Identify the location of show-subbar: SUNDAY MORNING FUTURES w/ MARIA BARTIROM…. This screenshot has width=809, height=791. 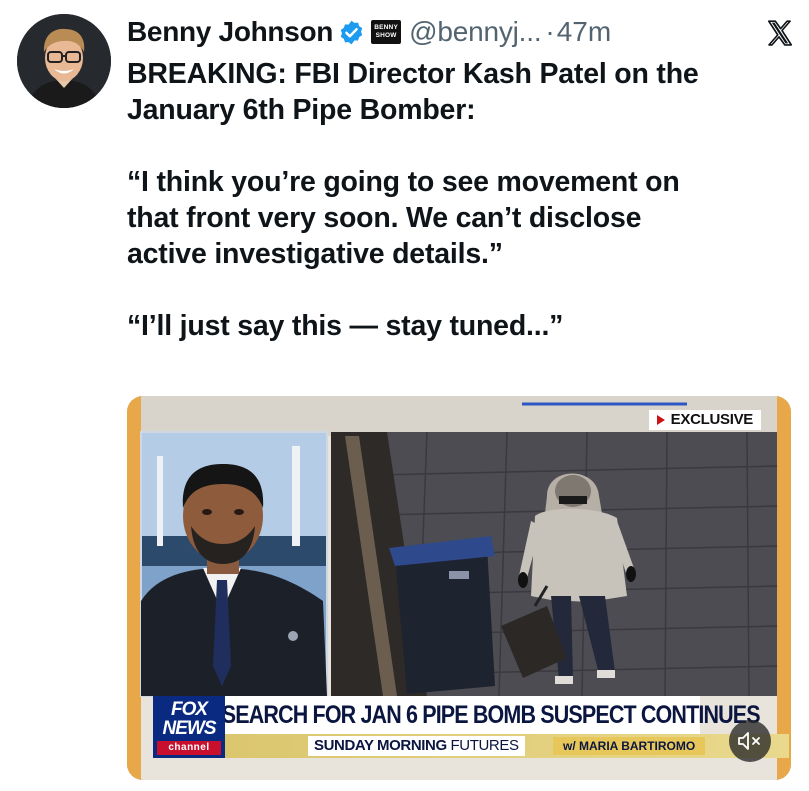
(471, 746).